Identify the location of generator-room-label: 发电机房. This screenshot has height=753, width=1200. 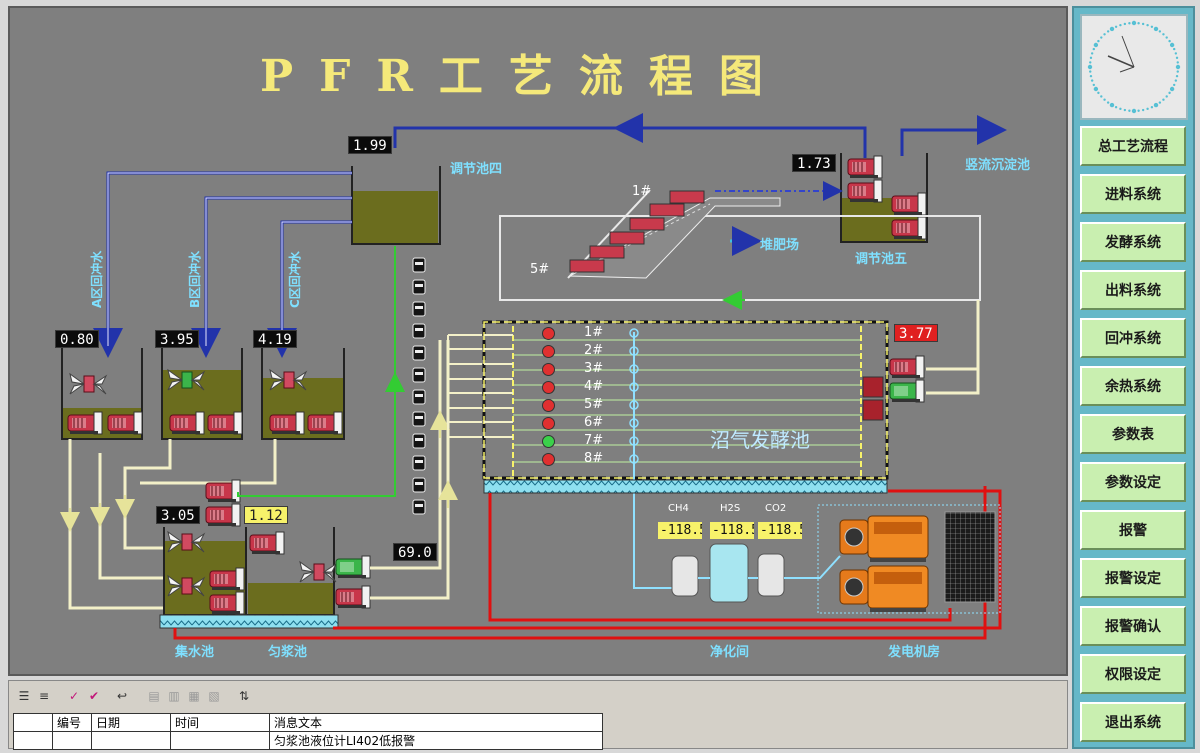
(914, 652).